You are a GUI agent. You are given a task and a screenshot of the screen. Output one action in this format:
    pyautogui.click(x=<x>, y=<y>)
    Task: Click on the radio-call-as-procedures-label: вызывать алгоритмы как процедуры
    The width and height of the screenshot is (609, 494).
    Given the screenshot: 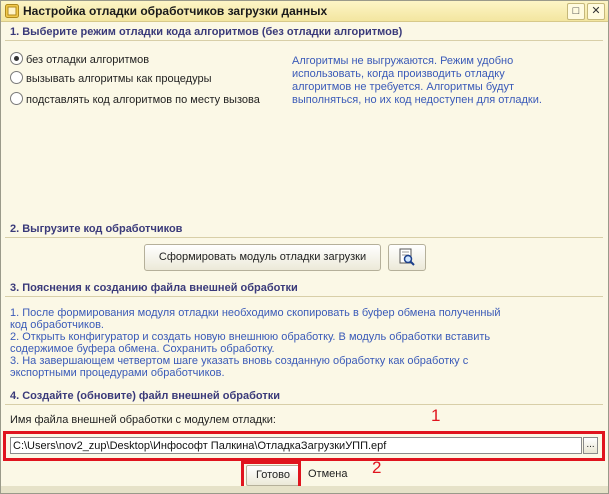 What is the action you would take?
    pyautogui.click(x=119, y=79)
    